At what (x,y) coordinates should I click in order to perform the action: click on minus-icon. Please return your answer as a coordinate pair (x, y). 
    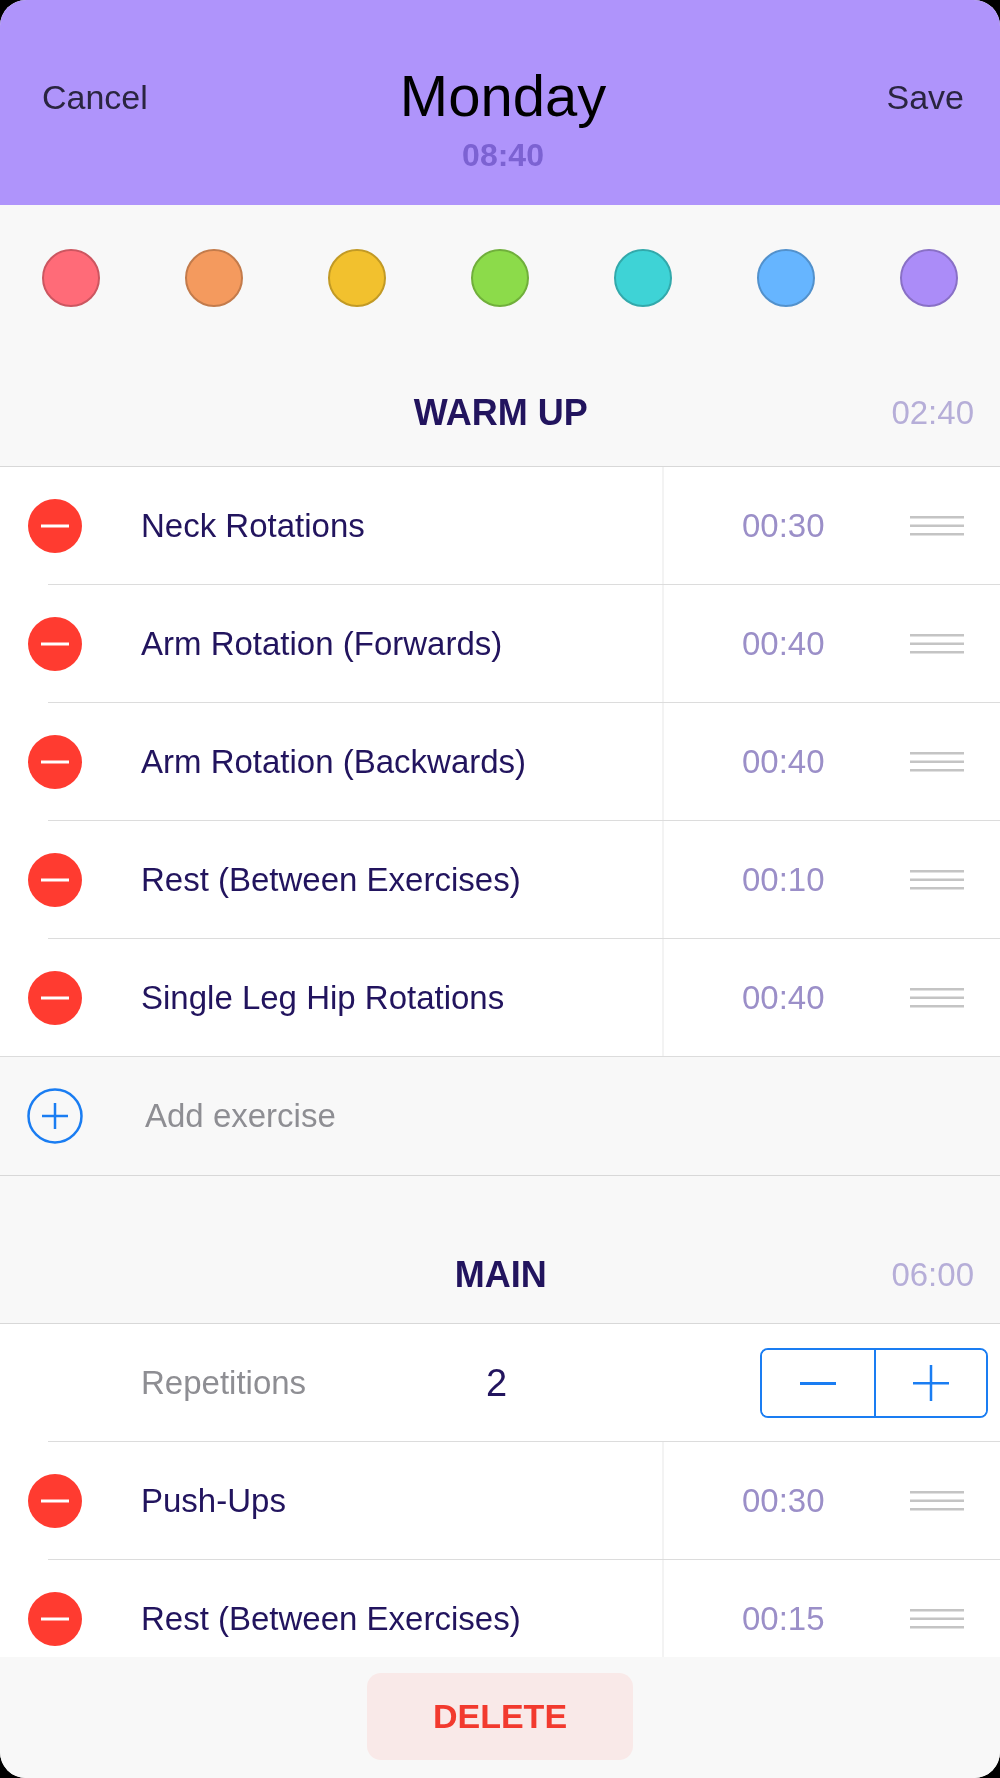
    Looking at the image, I should click on (818, 1383).